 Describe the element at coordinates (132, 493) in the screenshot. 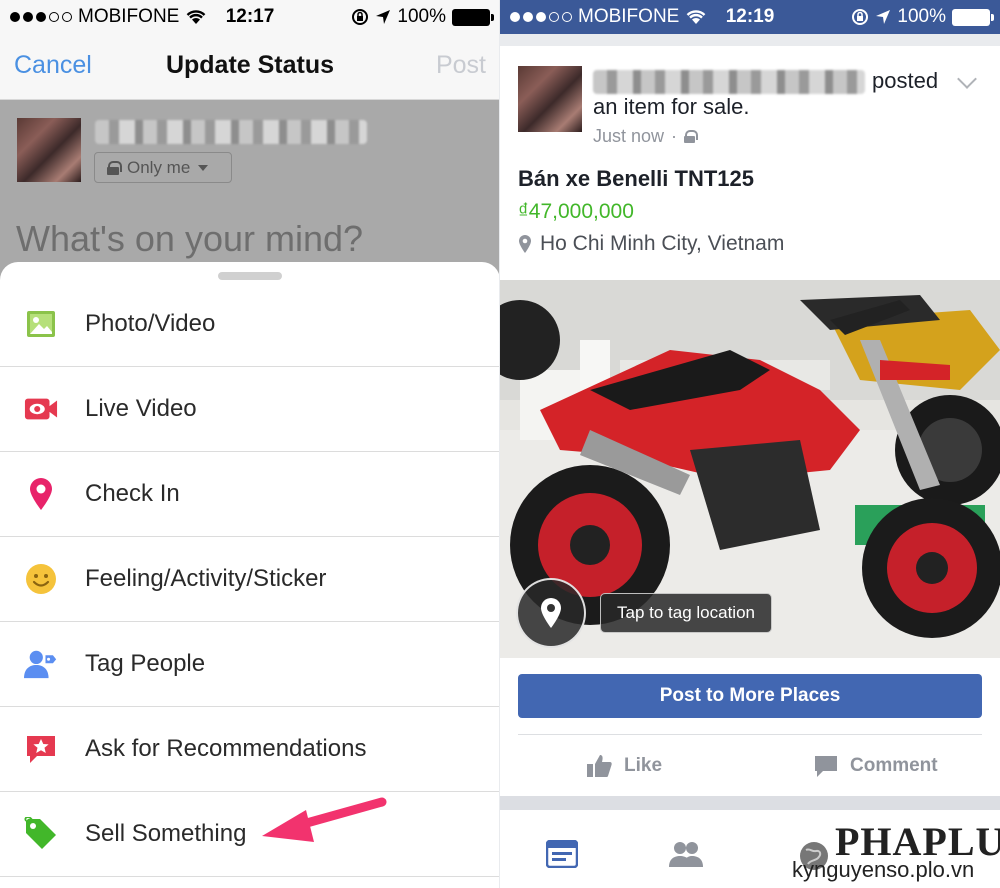

I see `menu-item-label: Check In` at that location.